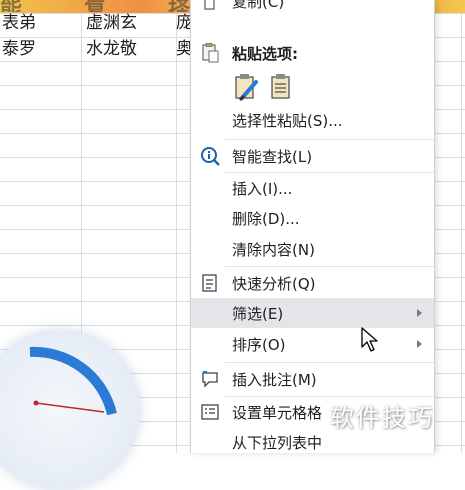 This screenshot has width=465, height=490. I want to click on cell-b1: 虚渊玄, so click(111, 23).